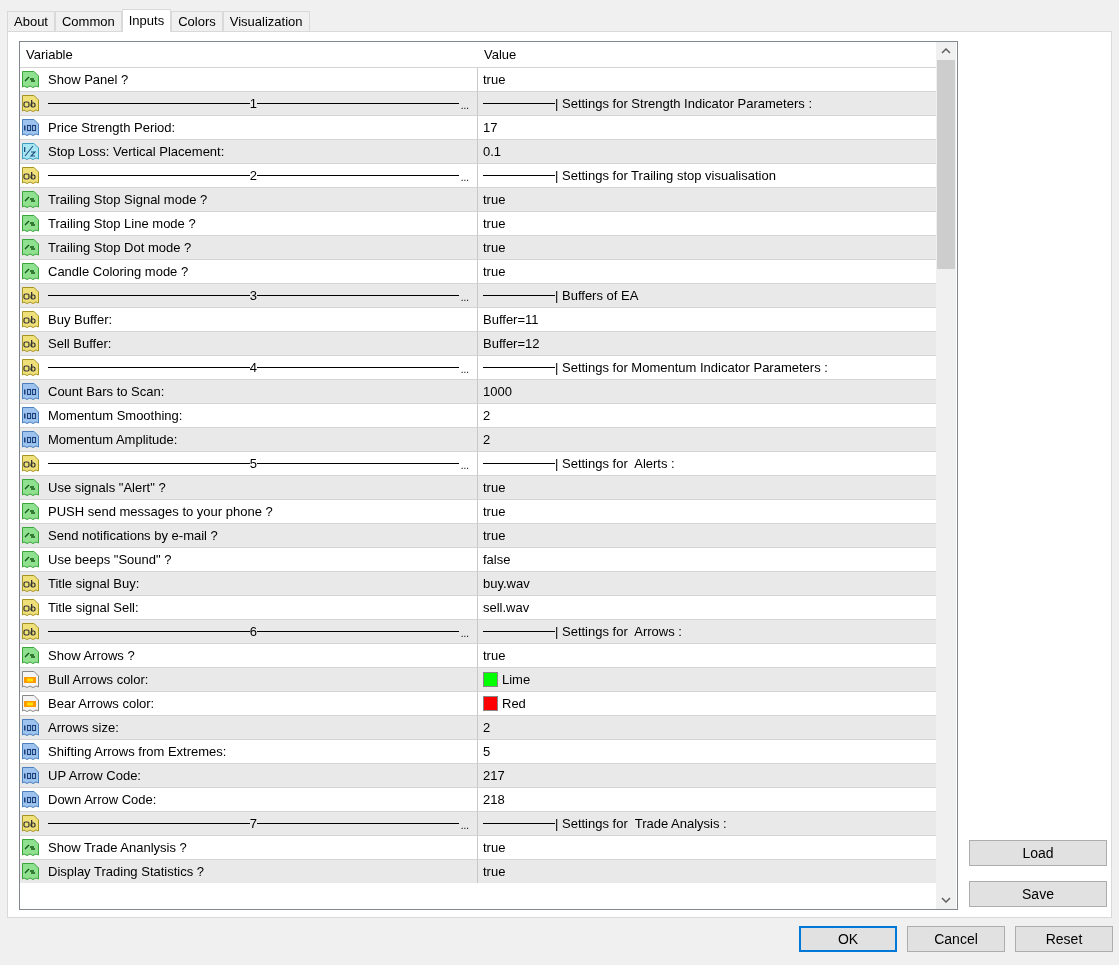  I want to click on value-cell: 0.1, so click(492, 151).